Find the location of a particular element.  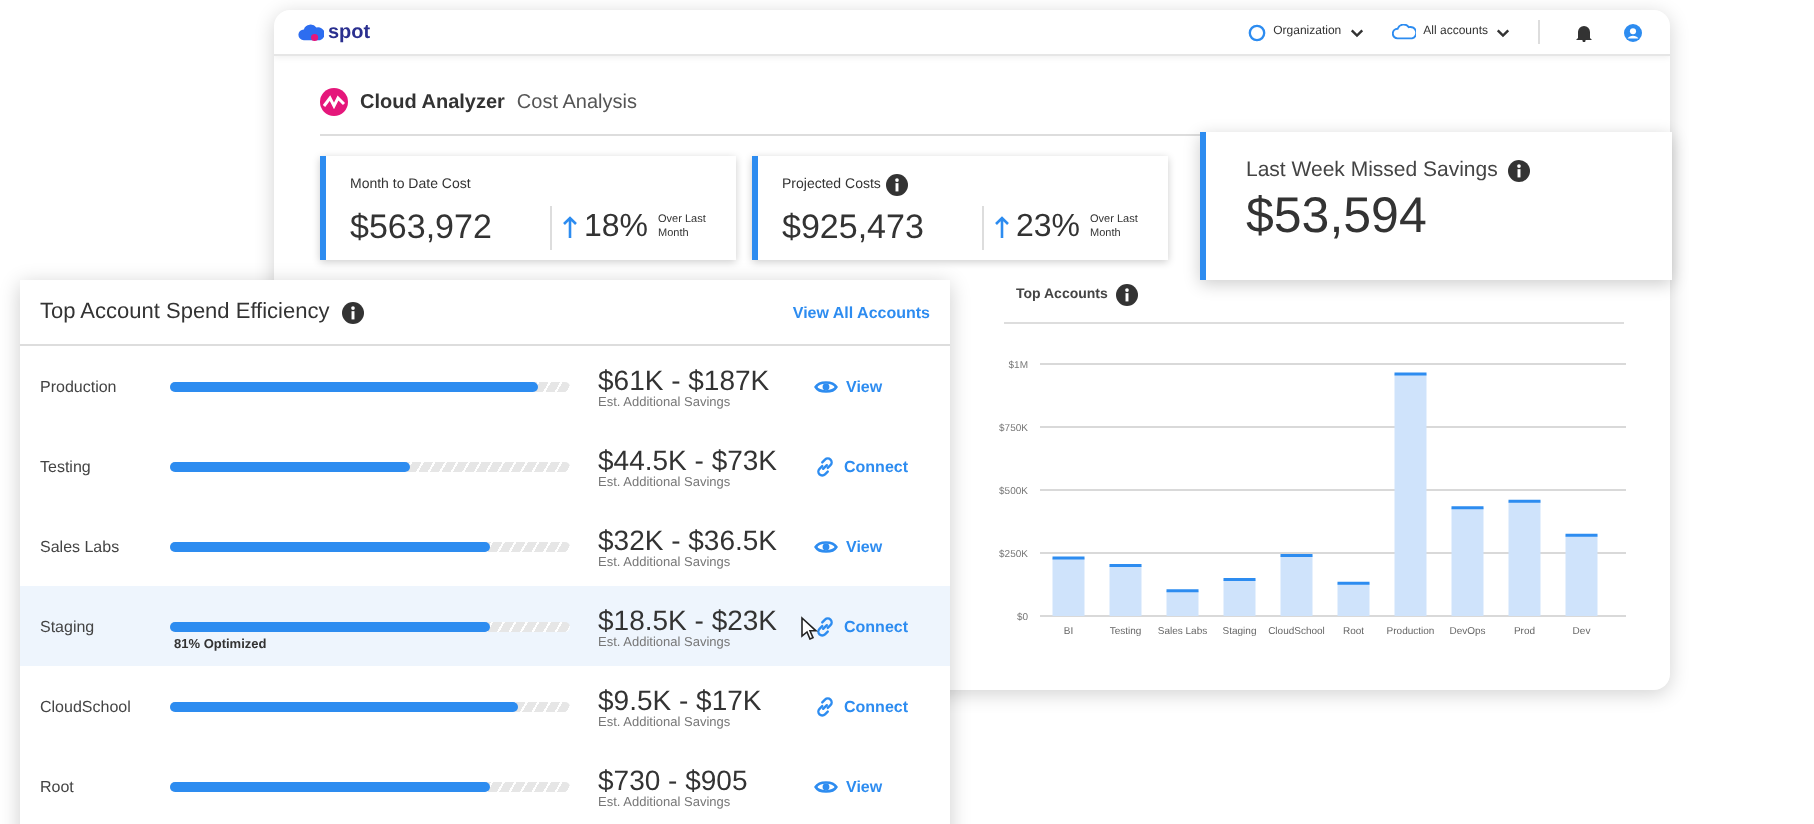

kpi-change: 18% is located at coordinates (616, 228).